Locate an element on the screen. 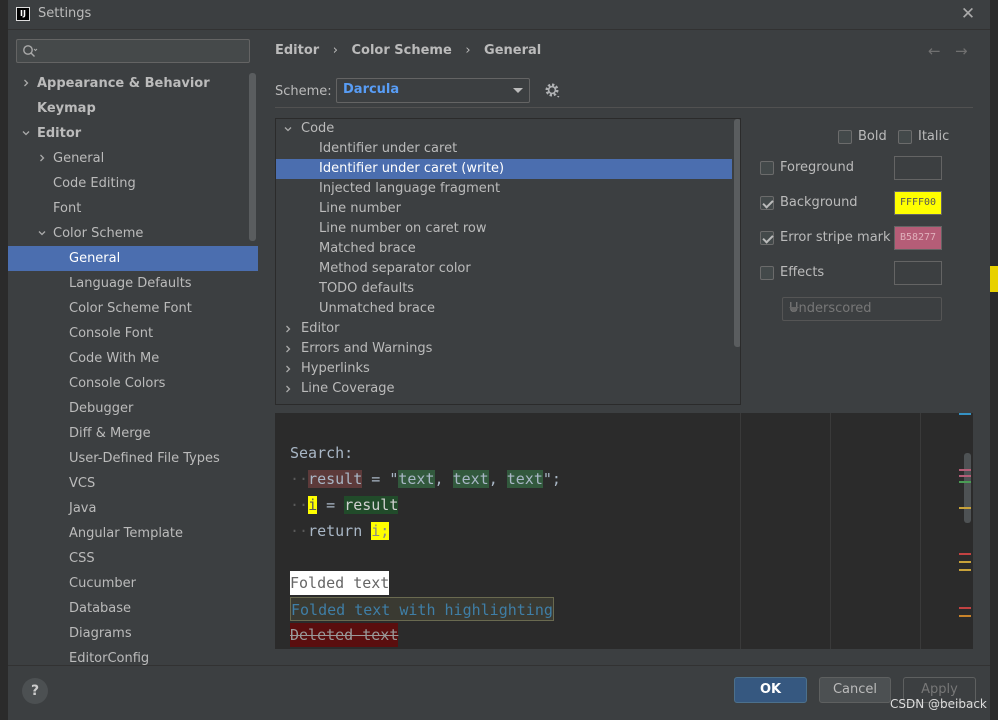 The height and width of the screenshot is (720, 998). sidebar-item: CSS is located at coordinates (133, 558).